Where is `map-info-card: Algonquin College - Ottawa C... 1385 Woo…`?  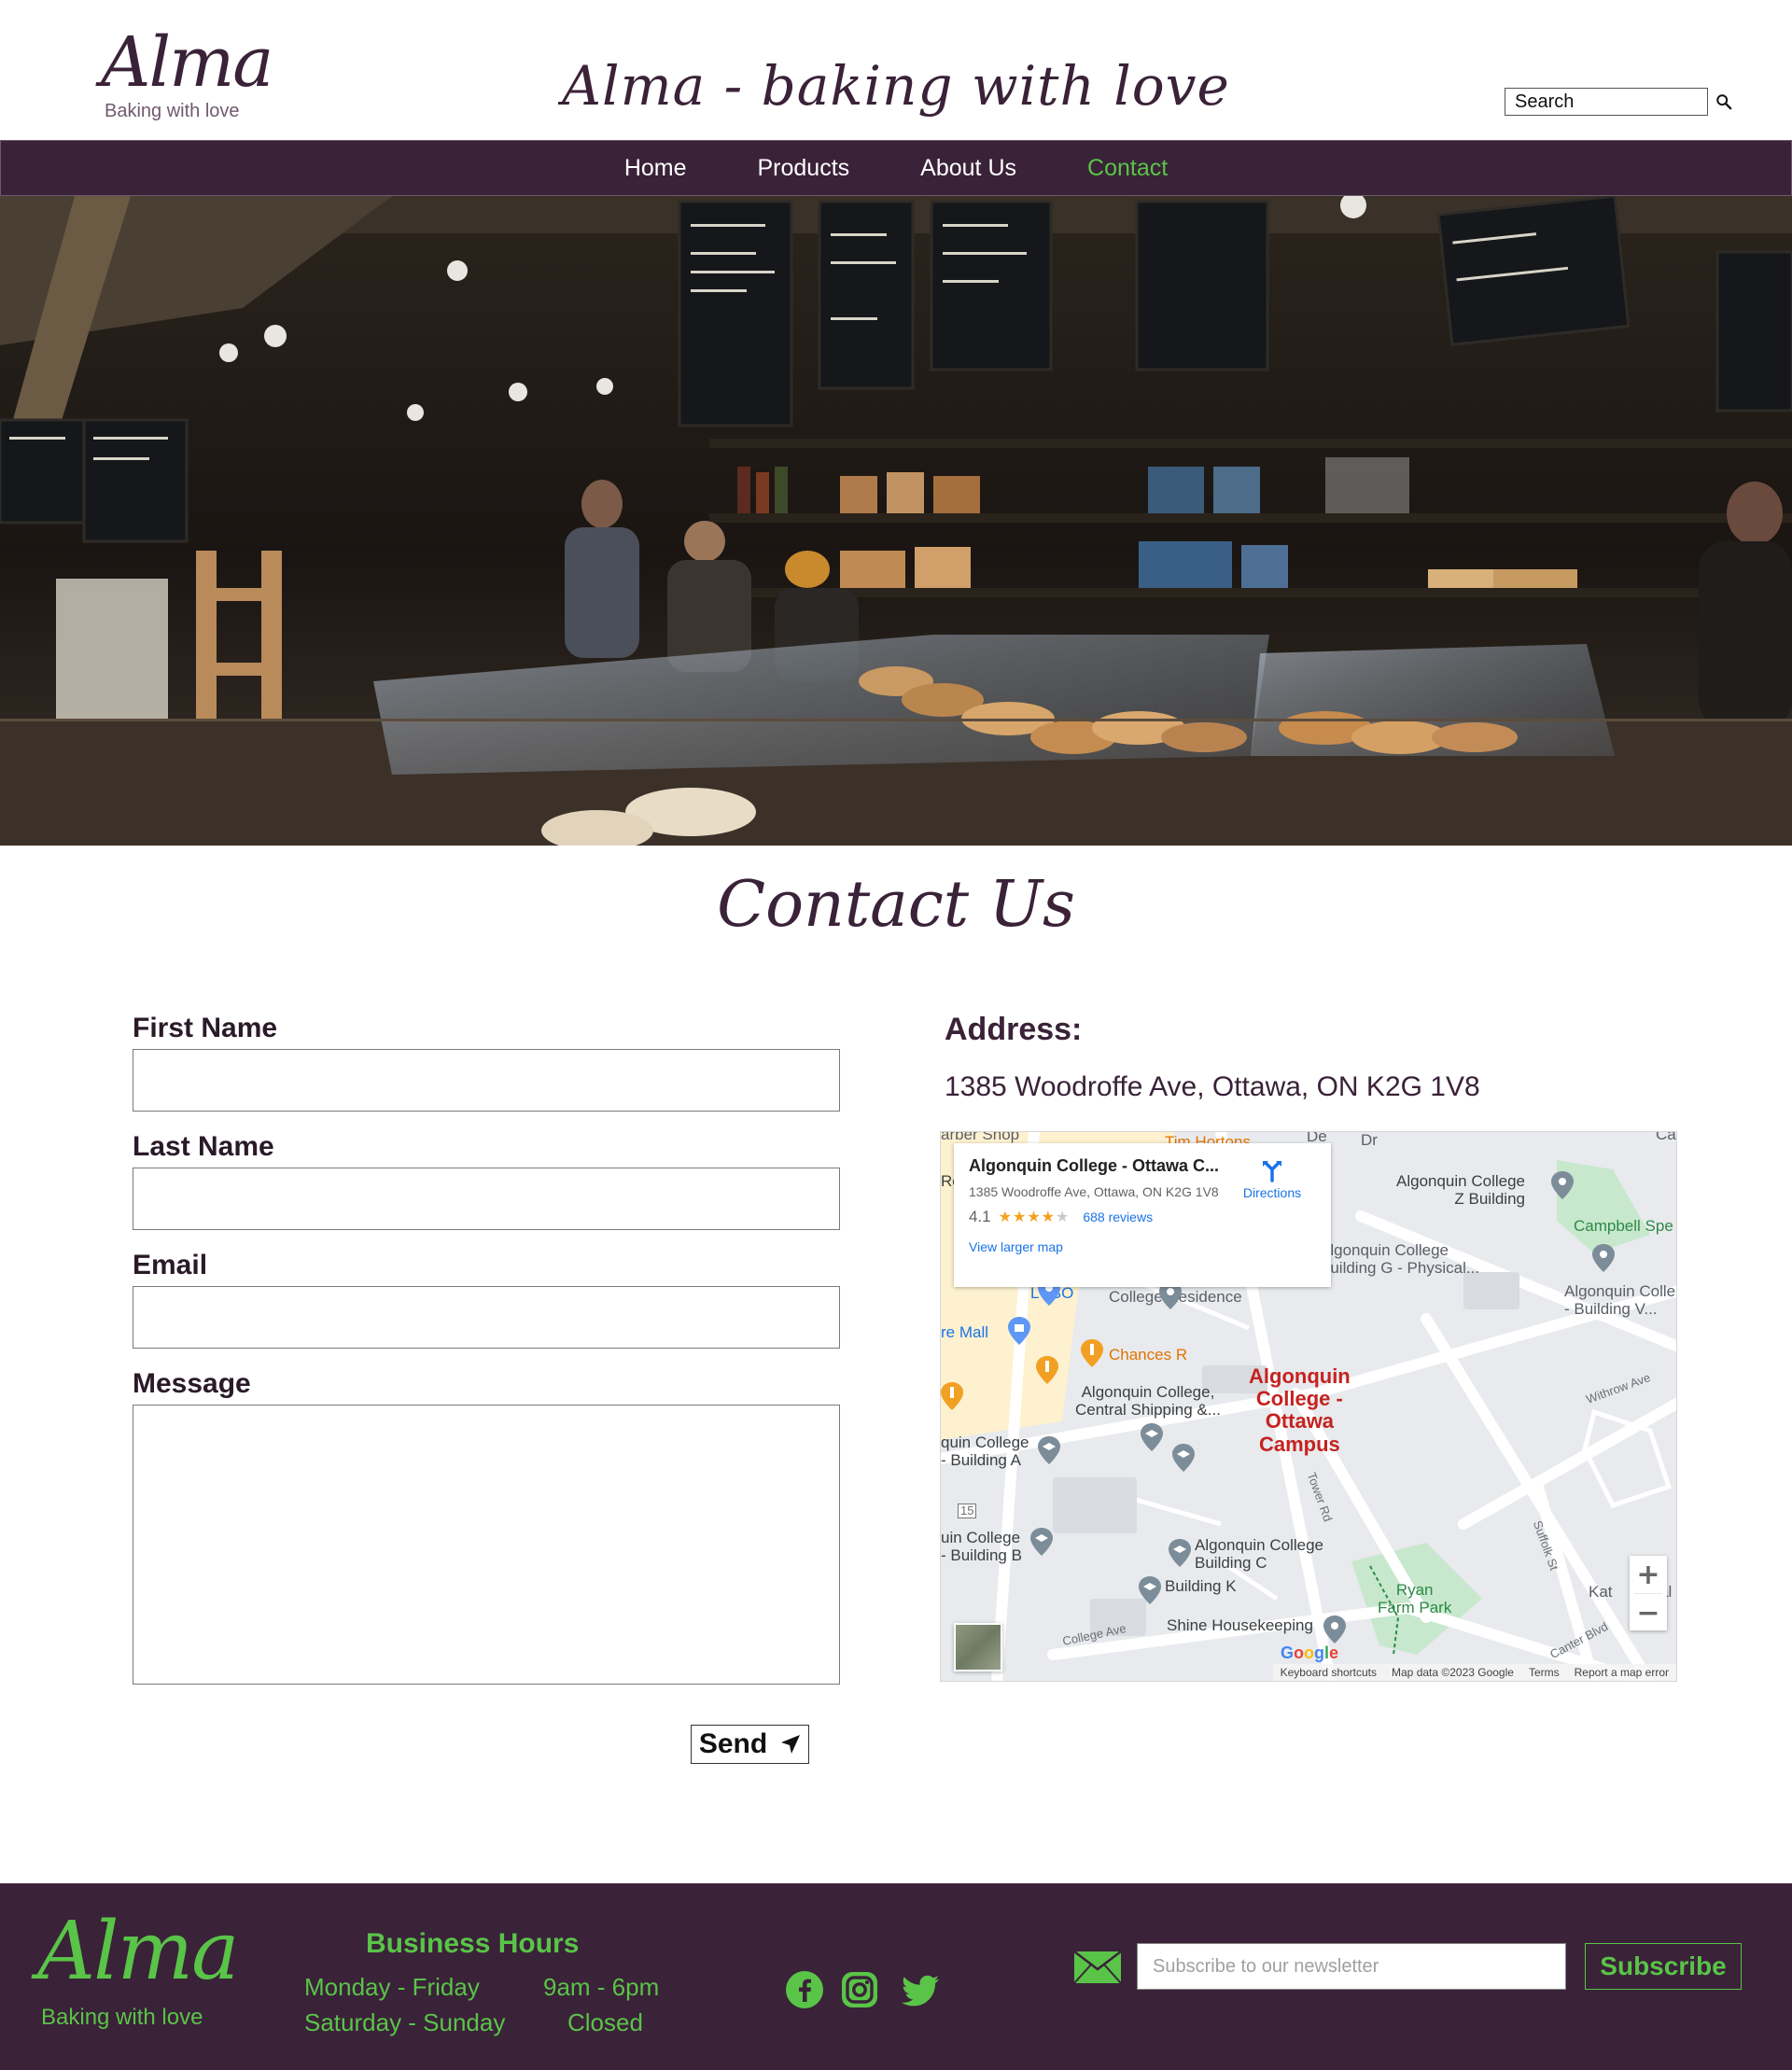
map-info-card: Algonquin College - Ottawa C... 1385 Woo… is located at coordinates (1142, 1215).